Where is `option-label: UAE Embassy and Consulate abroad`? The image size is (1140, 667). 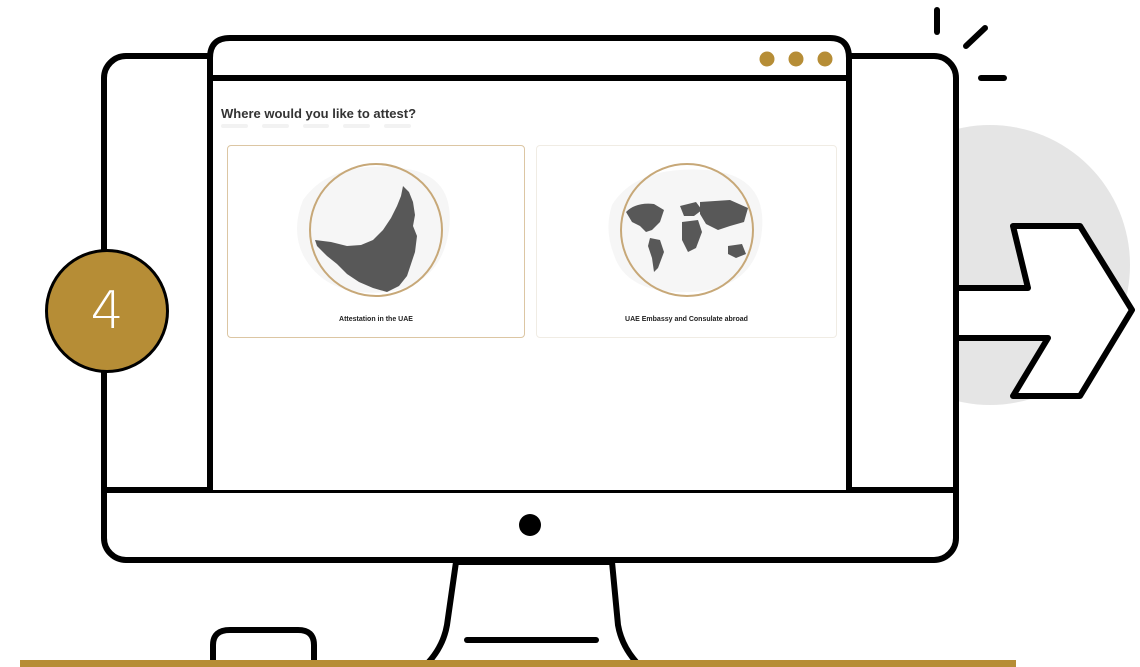
option-label: UAE Embassy and Consulate abroad is located at coordinates (686, 319).